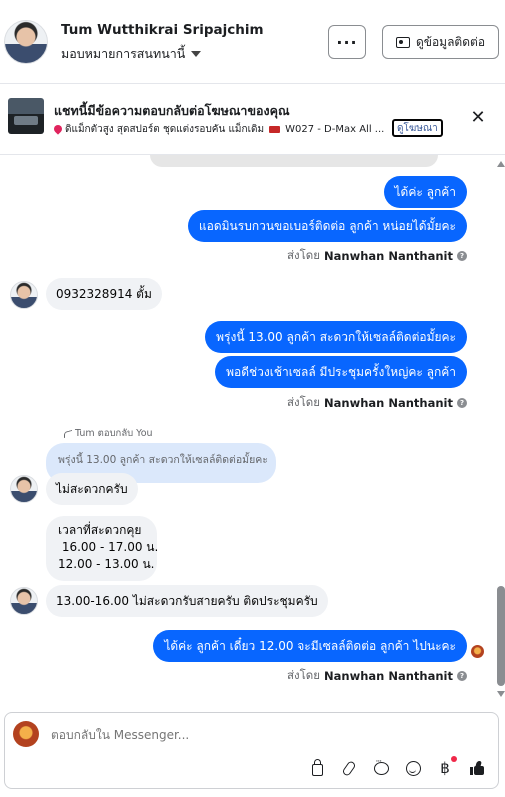  Describe the element at coordinates (104, 294) in the screenshot. I see `incoming-message: 0932328914 ตั้ม` at that location.